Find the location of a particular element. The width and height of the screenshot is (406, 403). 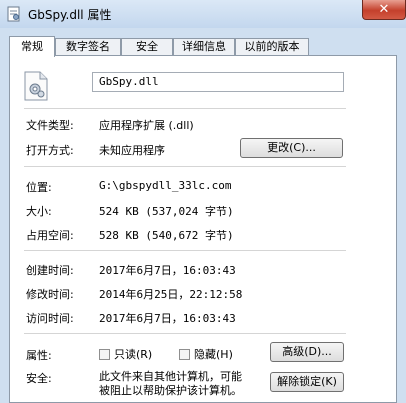

created-label: 创建时间: is located at coordinates (50, 270).